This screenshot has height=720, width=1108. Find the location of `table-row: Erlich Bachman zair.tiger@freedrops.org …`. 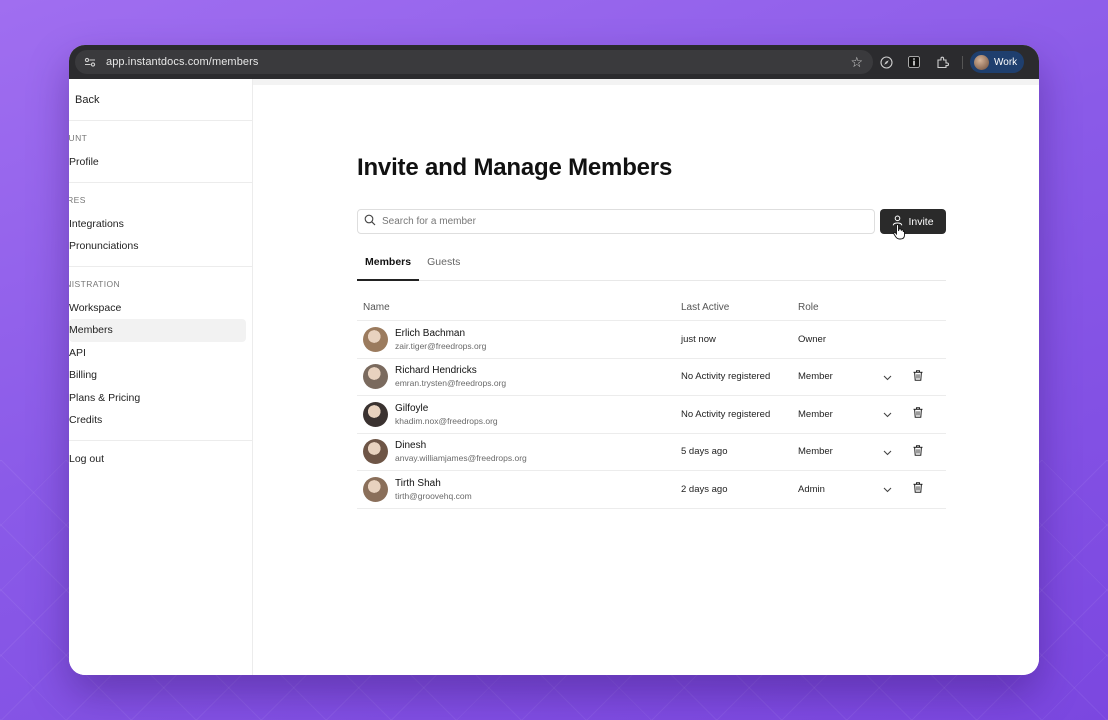

table-row: Erlich Bachman zair.tiger@freedrops.org … is located at coordinates (651, 340).